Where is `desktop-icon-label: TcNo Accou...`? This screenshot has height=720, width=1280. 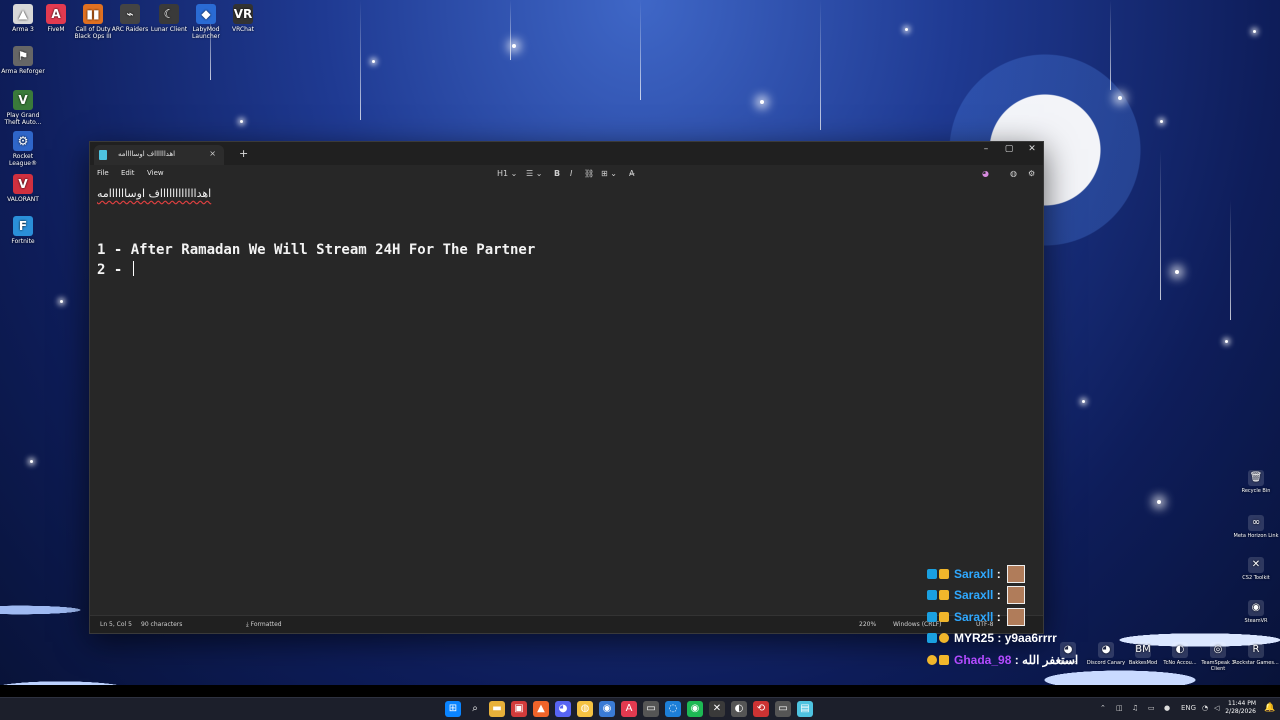 desktop-icon-label: TcNo Accou... is located at coordinates (1180, 663).